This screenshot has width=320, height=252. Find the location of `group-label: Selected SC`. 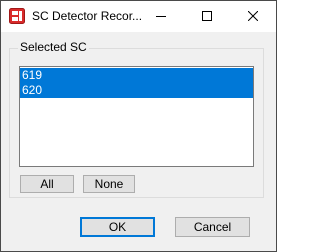

group-label: Selected SC is located at coordinates (53, 47).